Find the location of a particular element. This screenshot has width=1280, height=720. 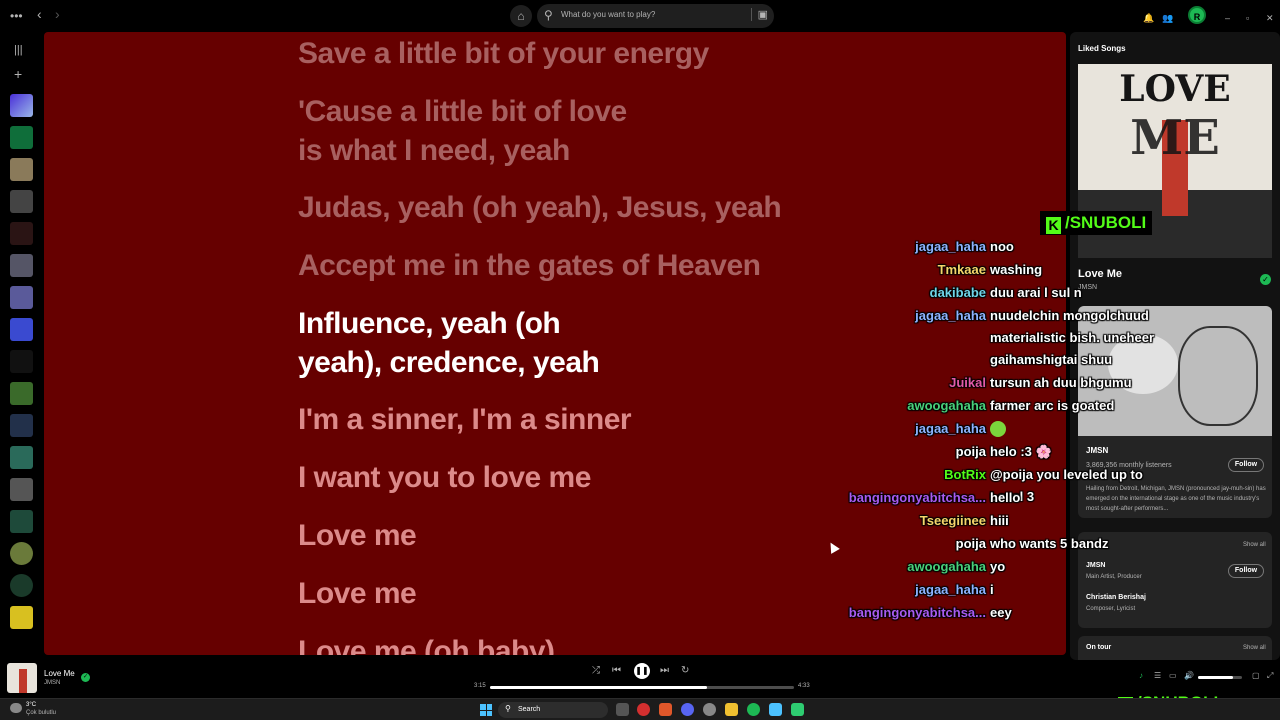

chat-message: dakibabe duu arai l sul n is located at coordinates (985, 293).